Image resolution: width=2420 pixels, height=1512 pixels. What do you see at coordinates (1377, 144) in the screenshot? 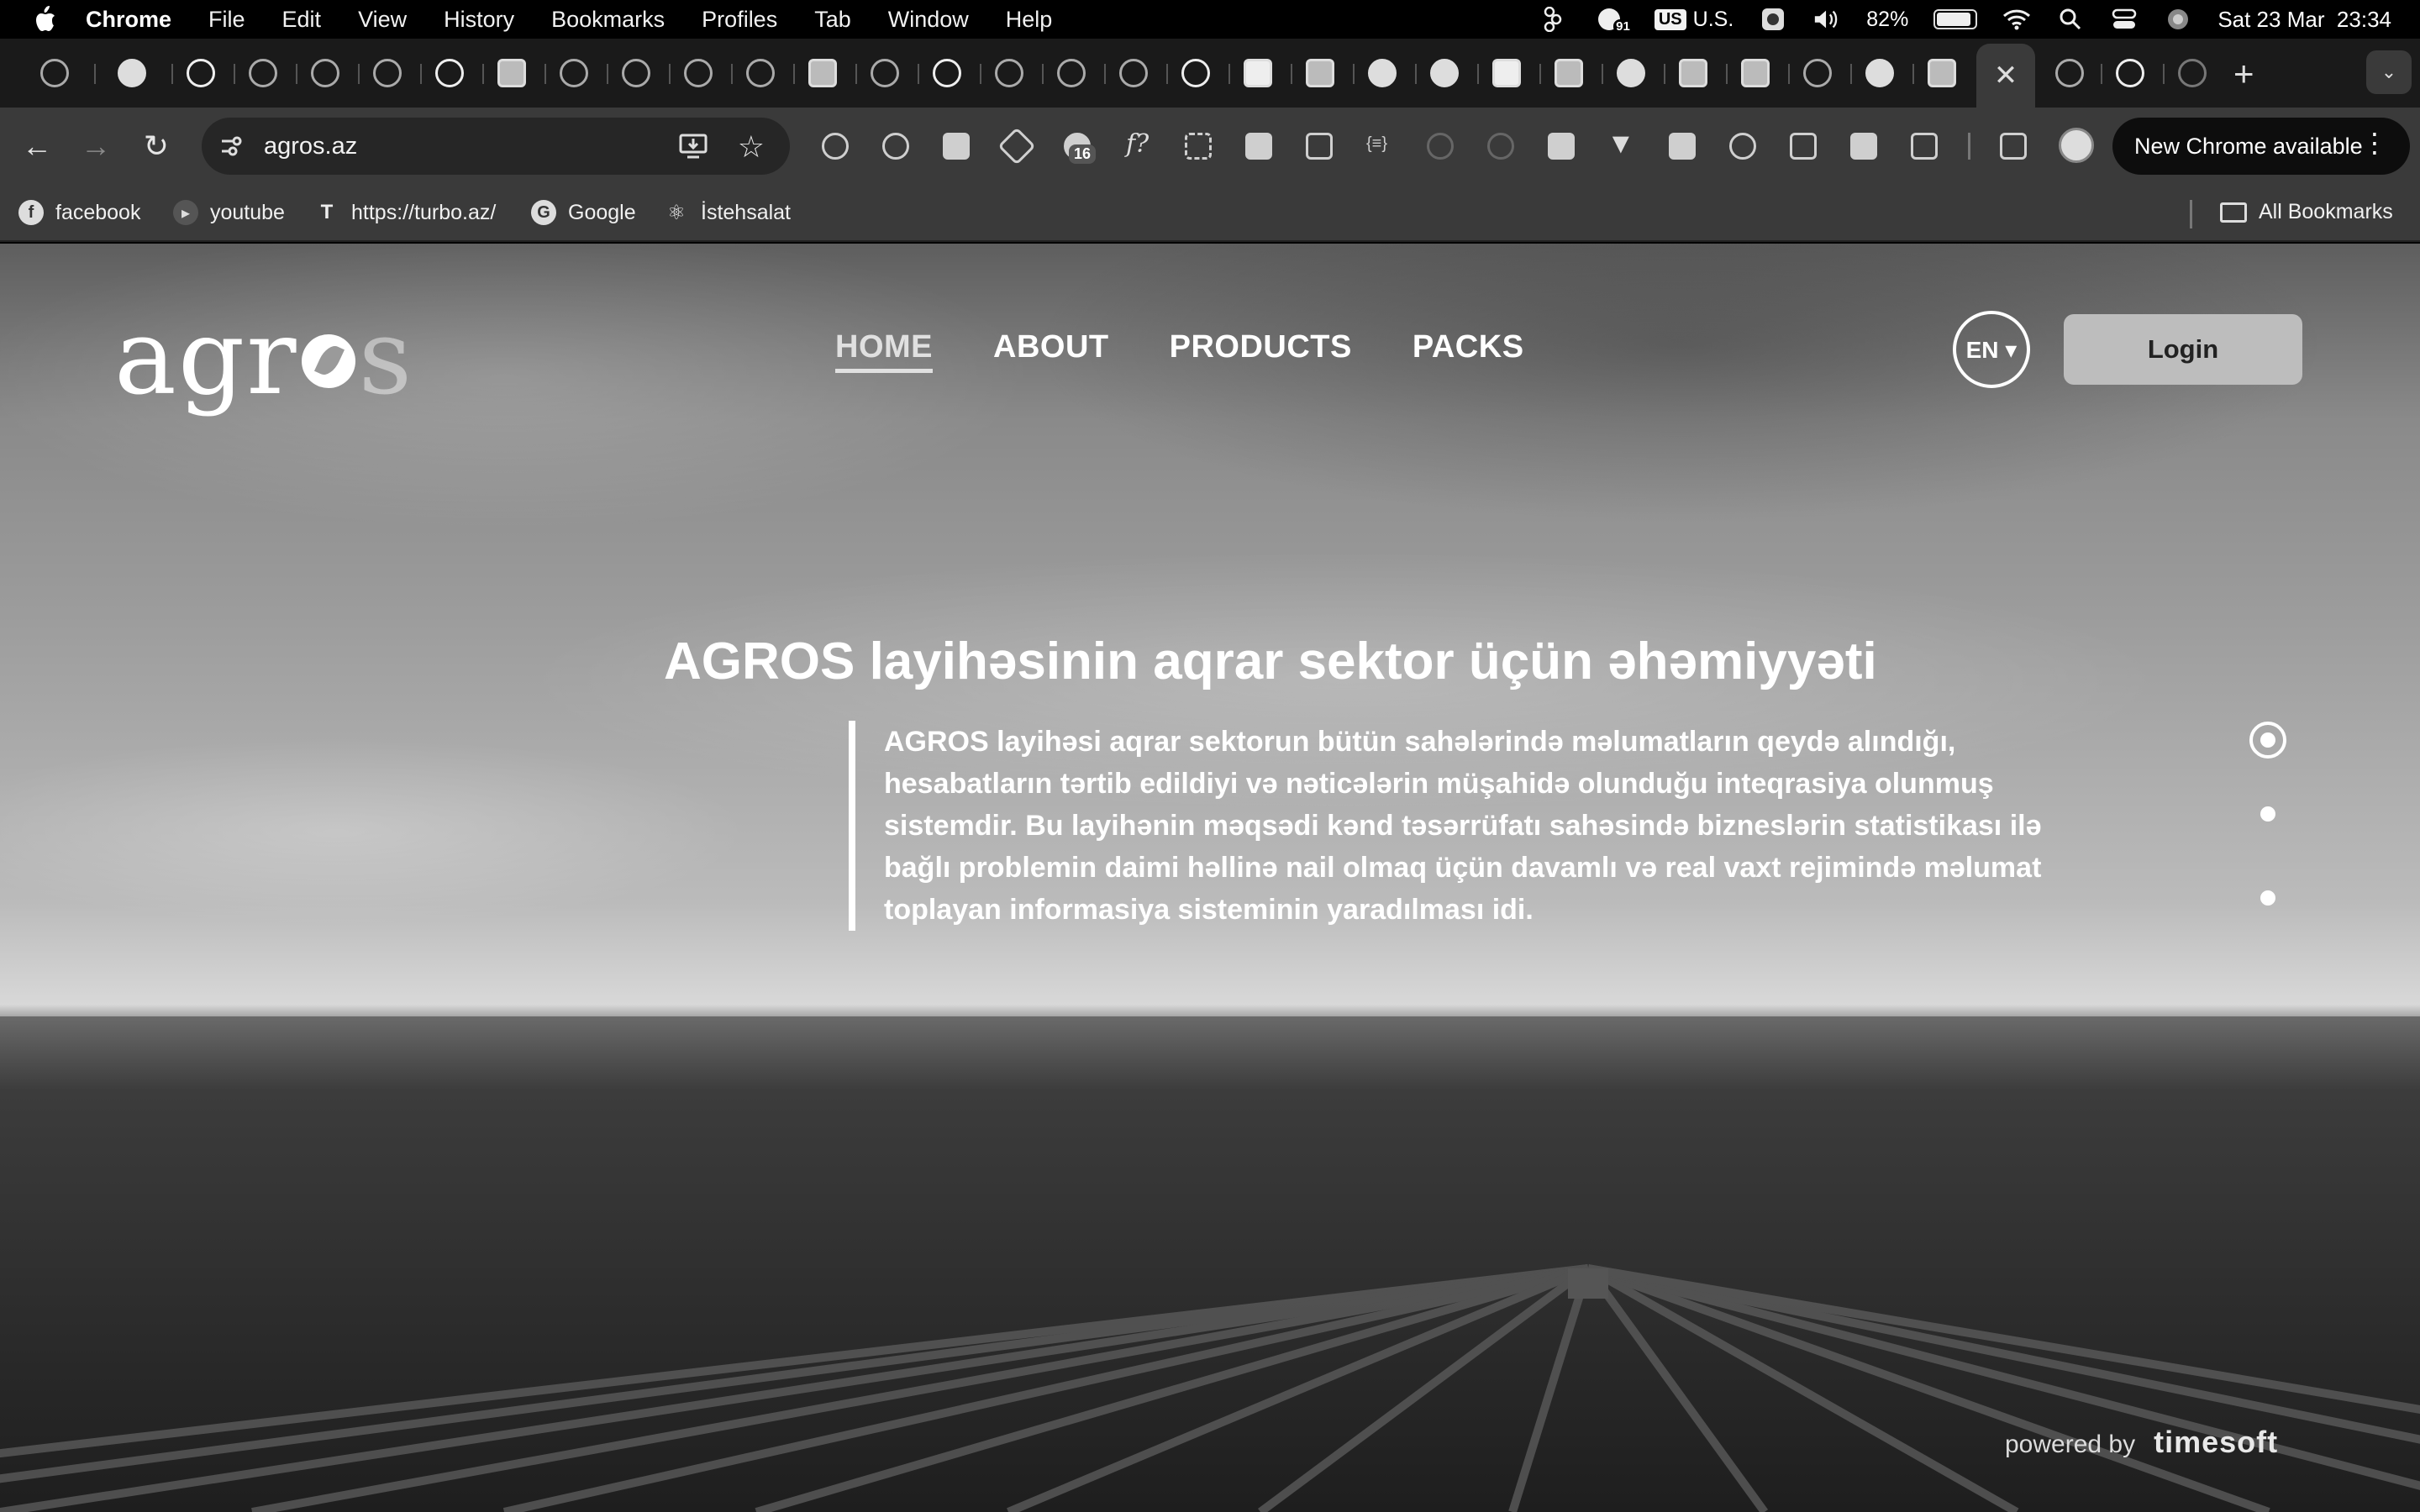
I see `extension-json-icon: {≡}` at bounding box center [1377, 144].